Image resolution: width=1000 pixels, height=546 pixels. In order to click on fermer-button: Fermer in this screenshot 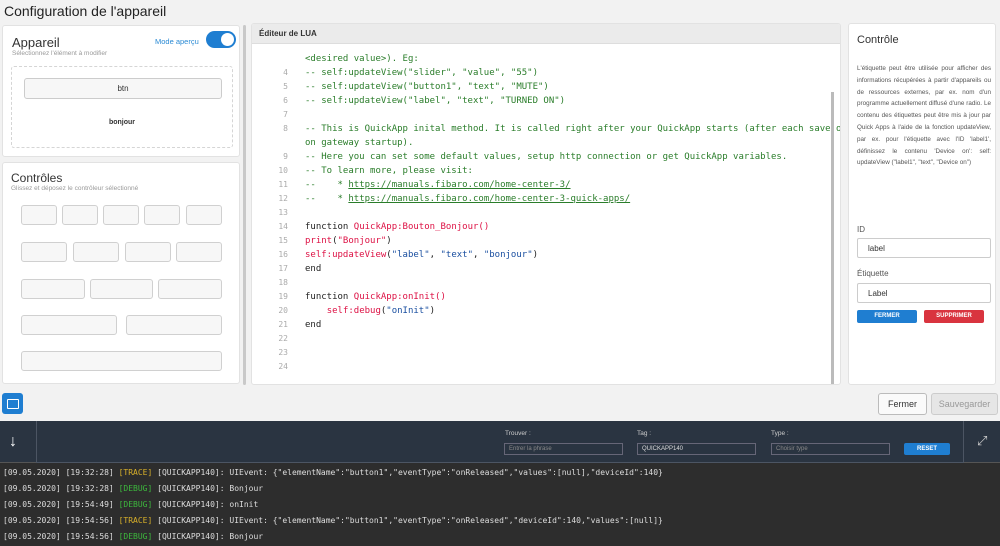, I will do `click(902, 404)`.